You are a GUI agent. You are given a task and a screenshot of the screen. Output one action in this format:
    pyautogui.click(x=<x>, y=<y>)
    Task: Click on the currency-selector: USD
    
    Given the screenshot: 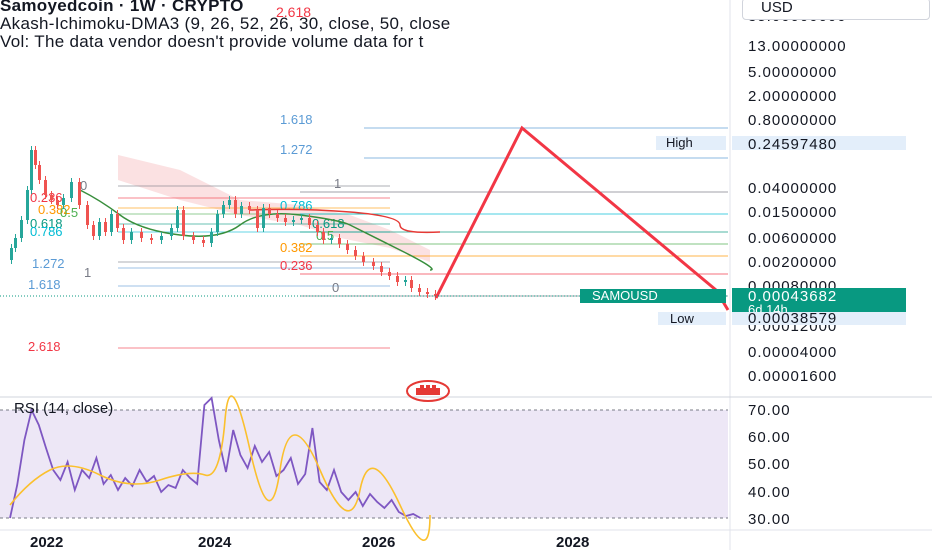 What is the action you would take?
    pyautogui.click(x=836, y=10)
    